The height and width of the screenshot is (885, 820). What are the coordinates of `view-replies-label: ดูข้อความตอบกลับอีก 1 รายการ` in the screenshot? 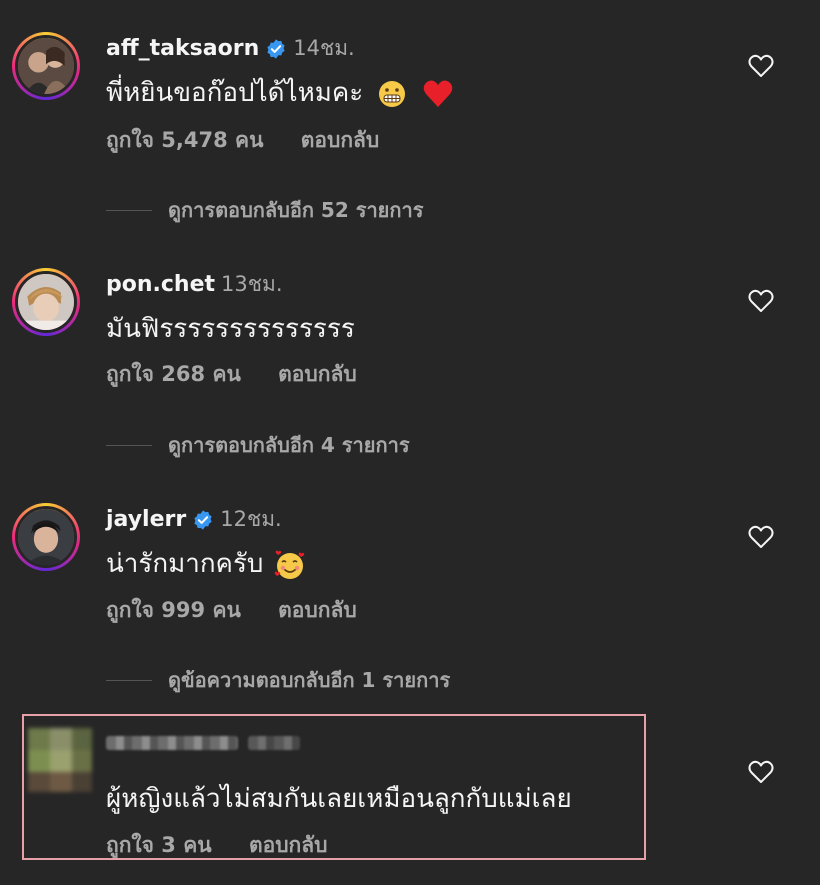 It's located at (309, 680).